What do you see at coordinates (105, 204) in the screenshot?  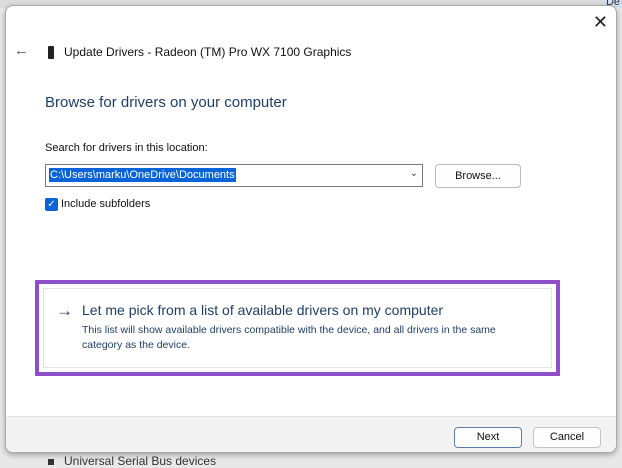 I see `include-subfolders-label: Include subfolders` at bounding box center [105, 204].